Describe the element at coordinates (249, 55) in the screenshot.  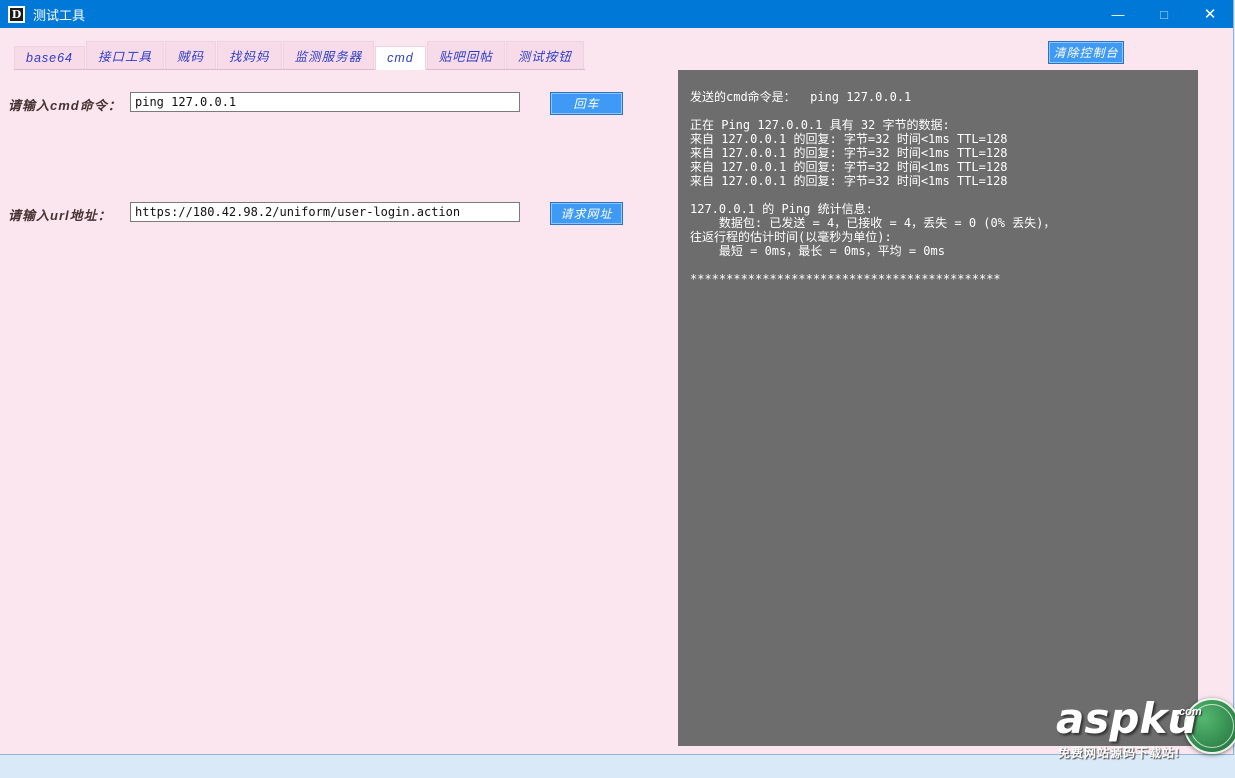
I see `tab-找妈妈: 找妈妈` at that location.